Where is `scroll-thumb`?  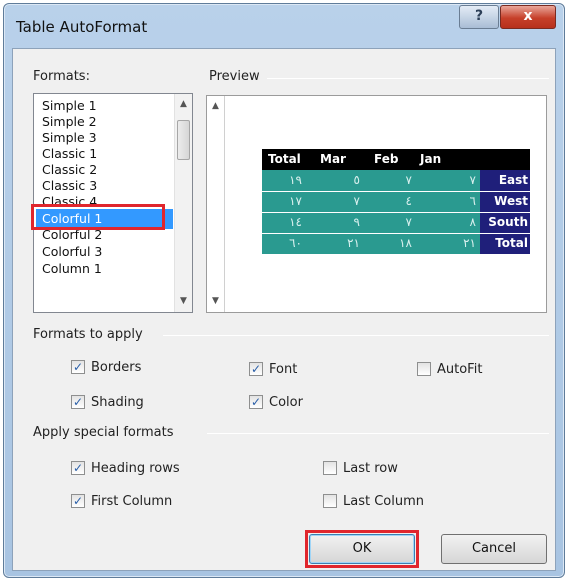
scroll-thumb is located at coordinates (183, 140).